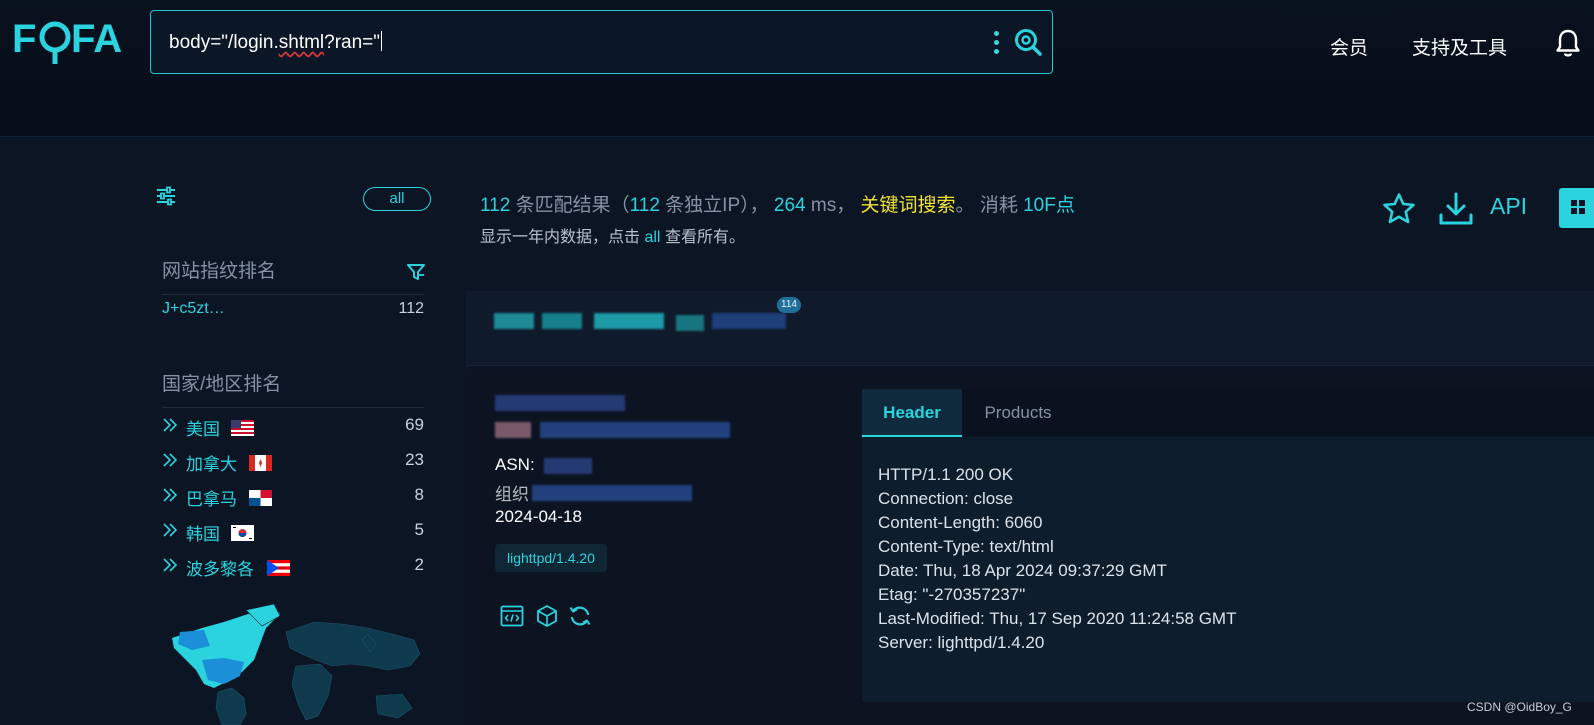 This screenshot has width=1594, height=725. I want to click on redacted-organization, so click(612, 493).